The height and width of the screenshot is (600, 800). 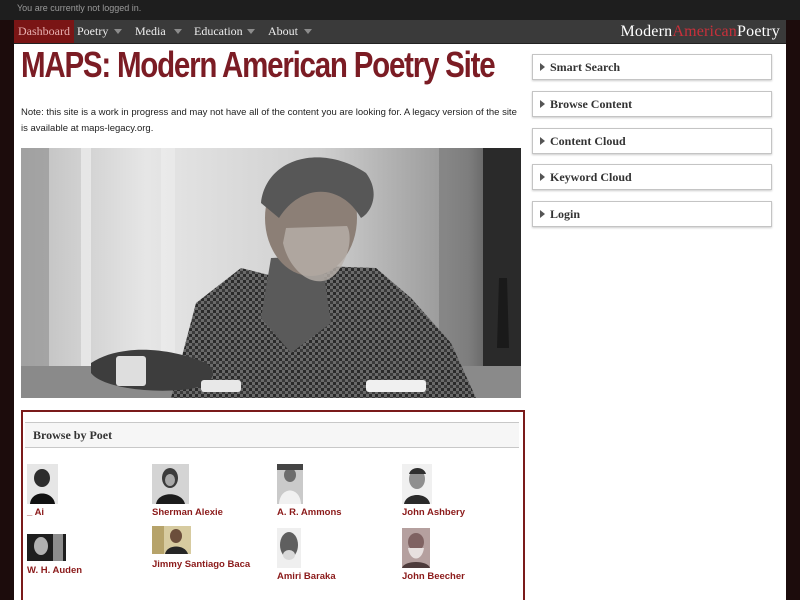 I want to click on poet-name-john-beecher: John Beecher, so click(x=454, y=577).